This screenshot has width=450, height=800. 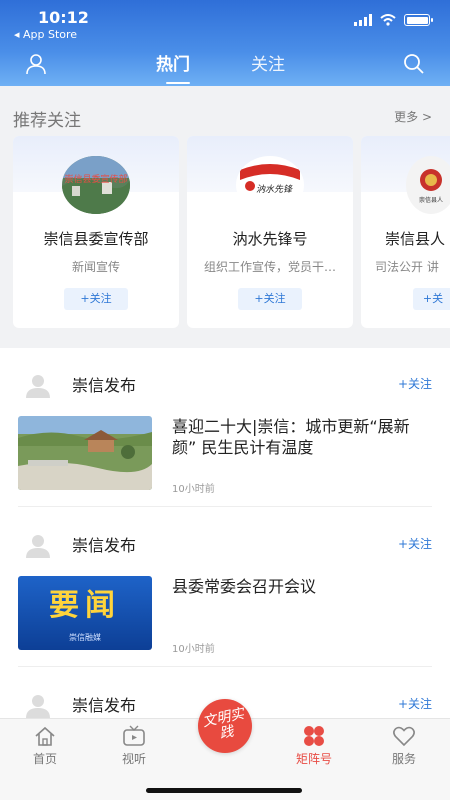 I want to click on civilization-practice-button: 文明实践, so click(x=225, y=726).